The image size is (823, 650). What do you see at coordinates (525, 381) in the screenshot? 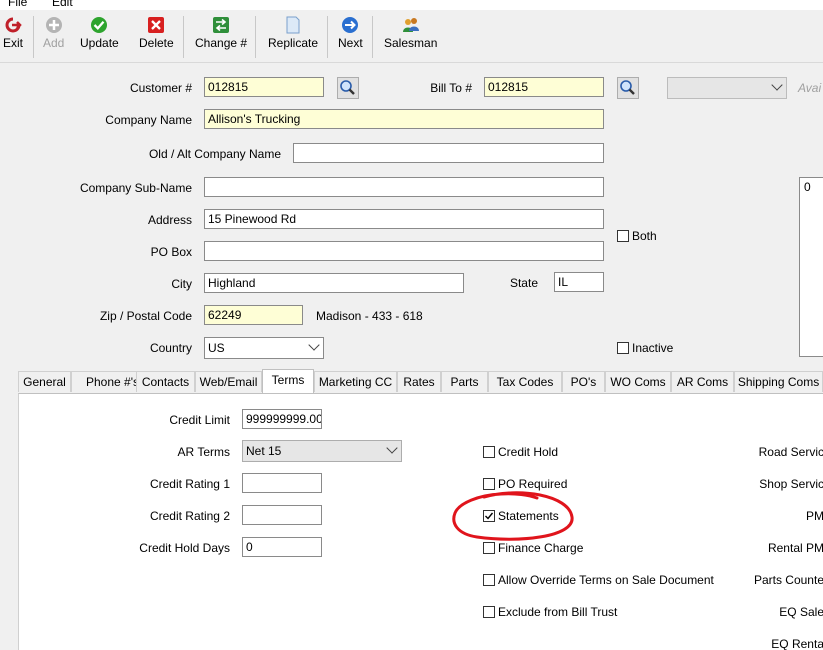
I see `tab-tax-codes: Tax Codes` at bounding box center [525, 381].